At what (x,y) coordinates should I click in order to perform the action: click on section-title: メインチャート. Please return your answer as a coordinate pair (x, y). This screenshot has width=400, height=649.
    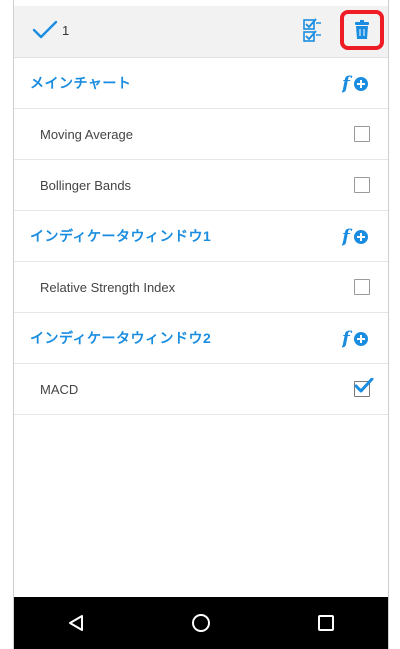
    Looking at the image, I should click on (81, 83).